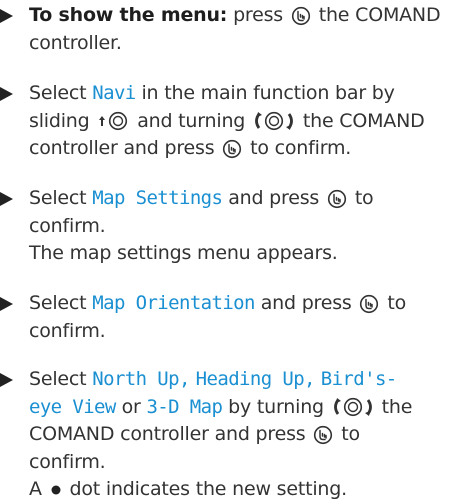  I want to click on result-text: The map settings menu appears., so click(183, 253).